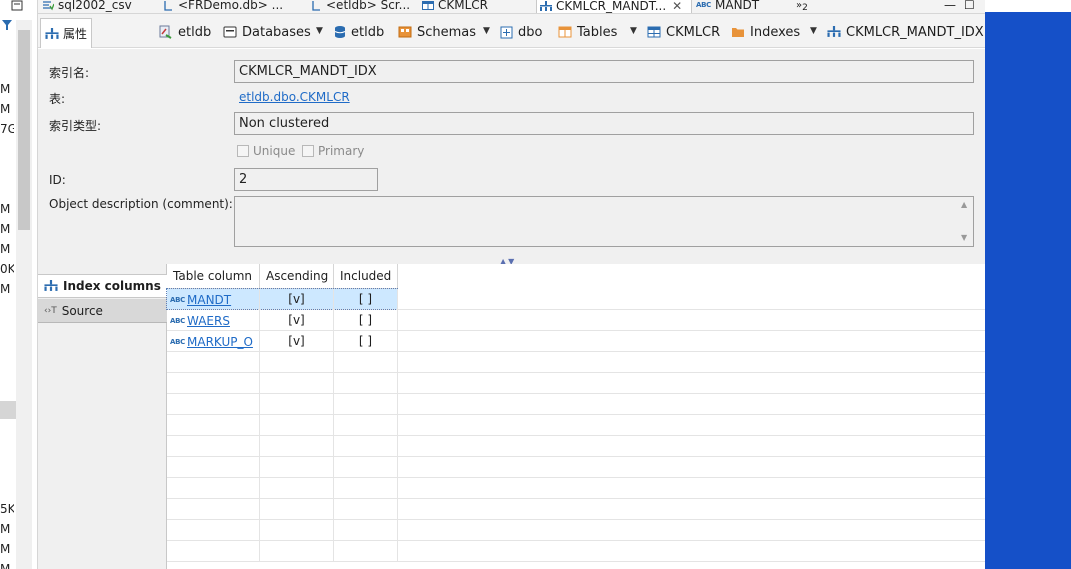  What do you see at coordinates (447, 32) in the screenshot?
I see `crumb-label: Schemas` at bounding box center [447, 32].